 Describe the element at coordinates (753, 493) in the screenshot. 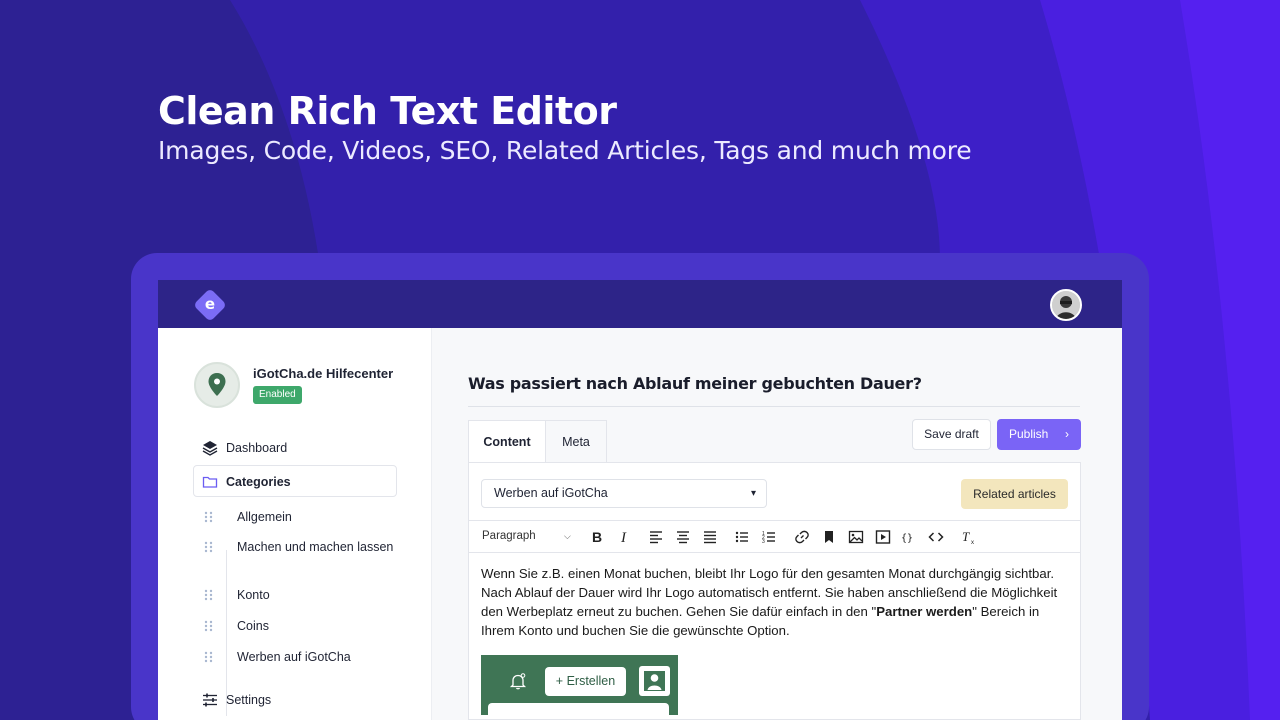

I see `chevron-down-icon: ▾` at that location.